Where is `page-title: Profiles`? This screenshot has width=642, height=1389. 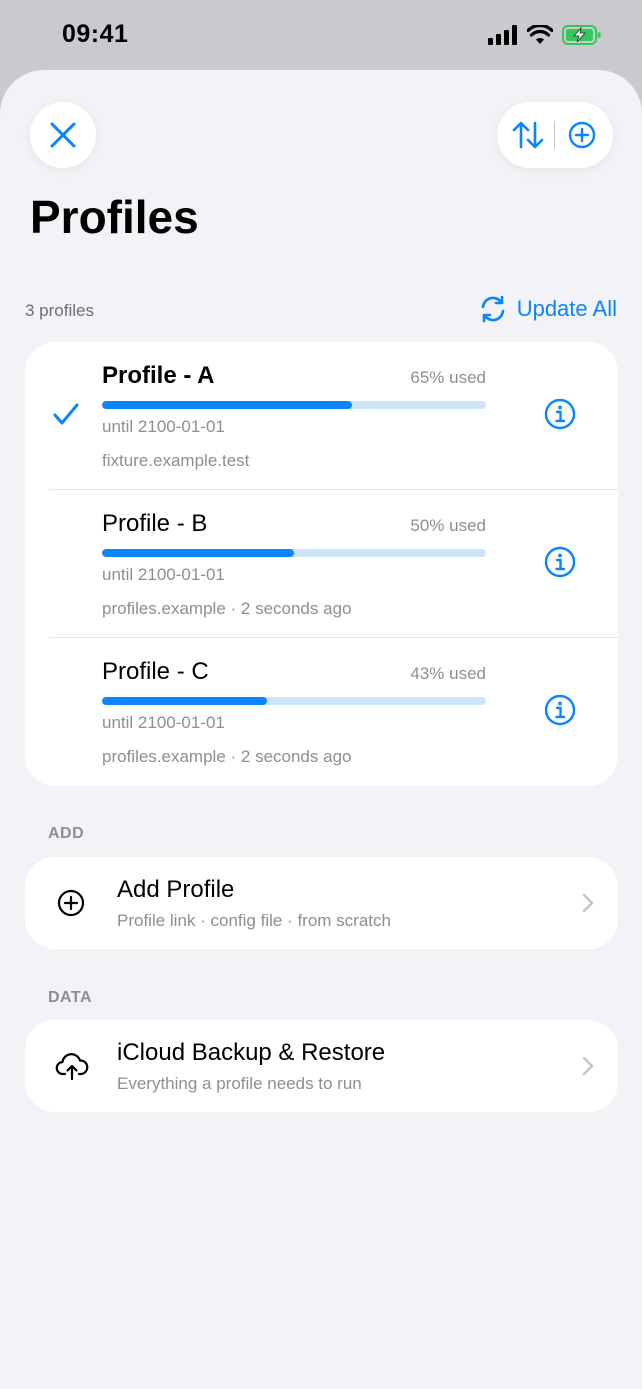
page-title: Profiles is located at coordinates (114, 217).